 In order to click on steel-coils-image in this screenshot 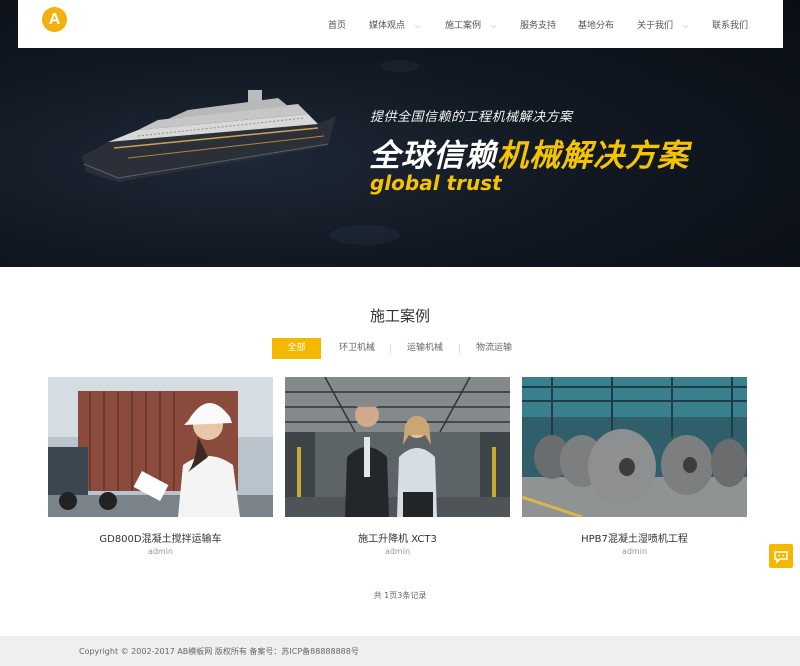, I will do `click(634, 447)`.